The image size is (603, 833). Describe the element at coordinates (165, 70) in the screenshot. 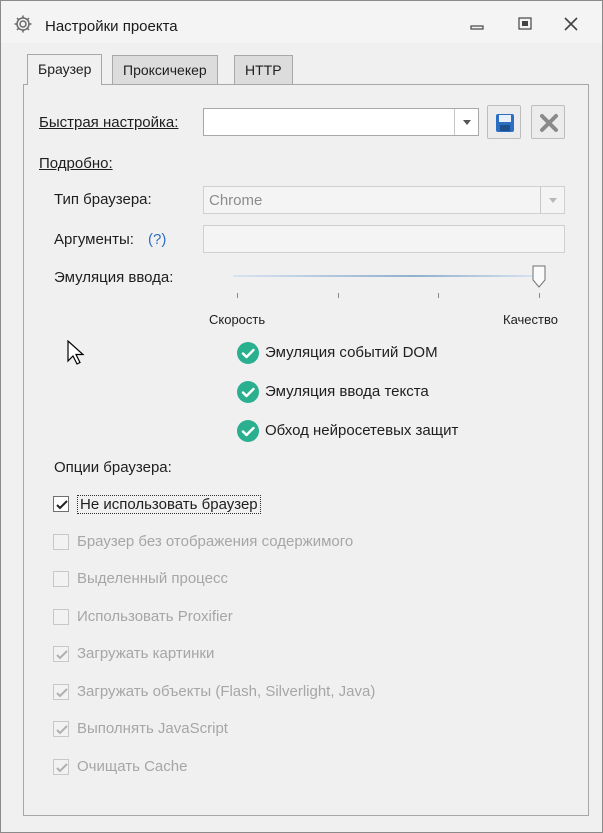

I see `tab-proxychecker: Проксичекер` at that location.